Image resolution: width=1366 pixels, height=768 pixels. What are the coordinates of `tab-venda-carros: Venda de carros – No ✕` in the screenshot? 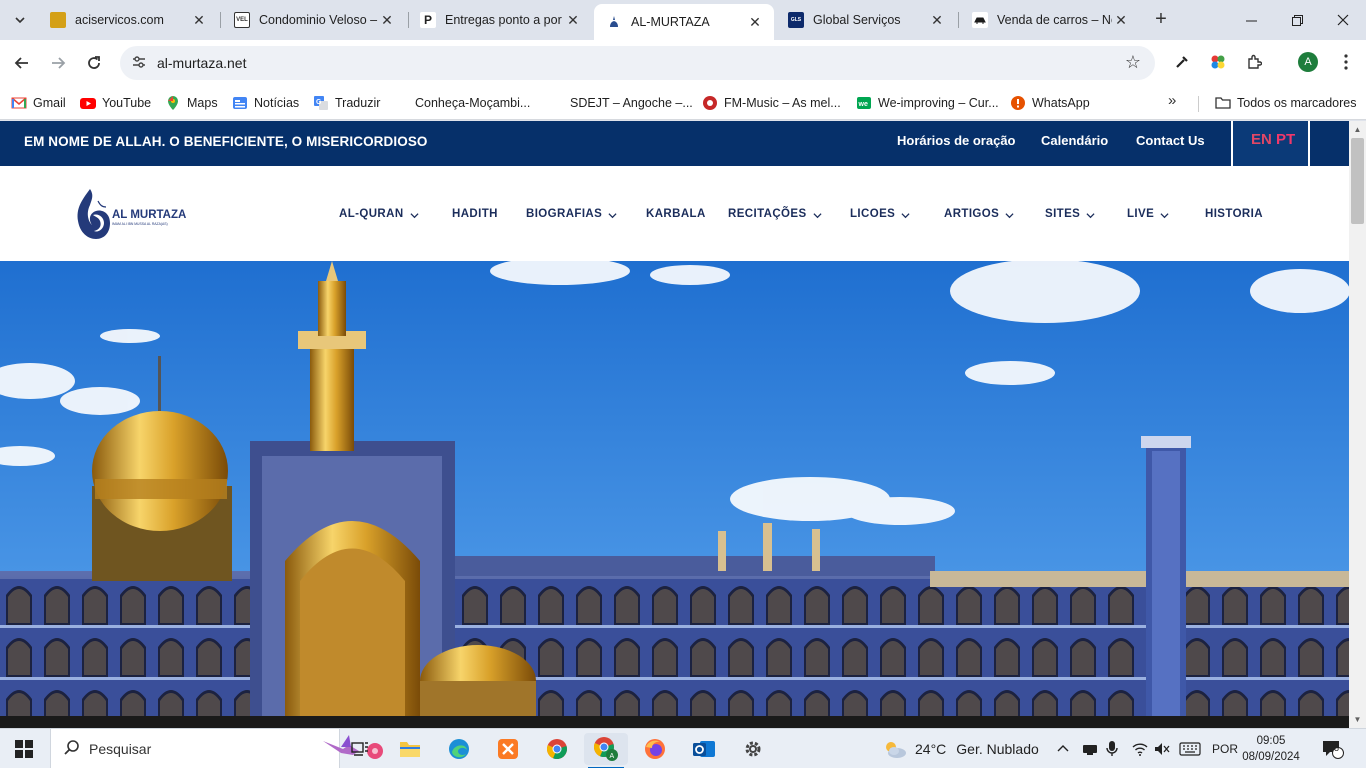 It's located at (1050, 20).